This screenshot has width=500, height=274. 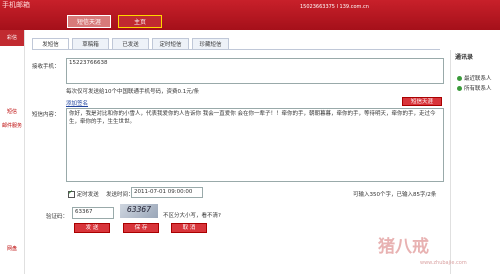 I want to click on top-tab-home: 主页, so click(x=140, y=21).